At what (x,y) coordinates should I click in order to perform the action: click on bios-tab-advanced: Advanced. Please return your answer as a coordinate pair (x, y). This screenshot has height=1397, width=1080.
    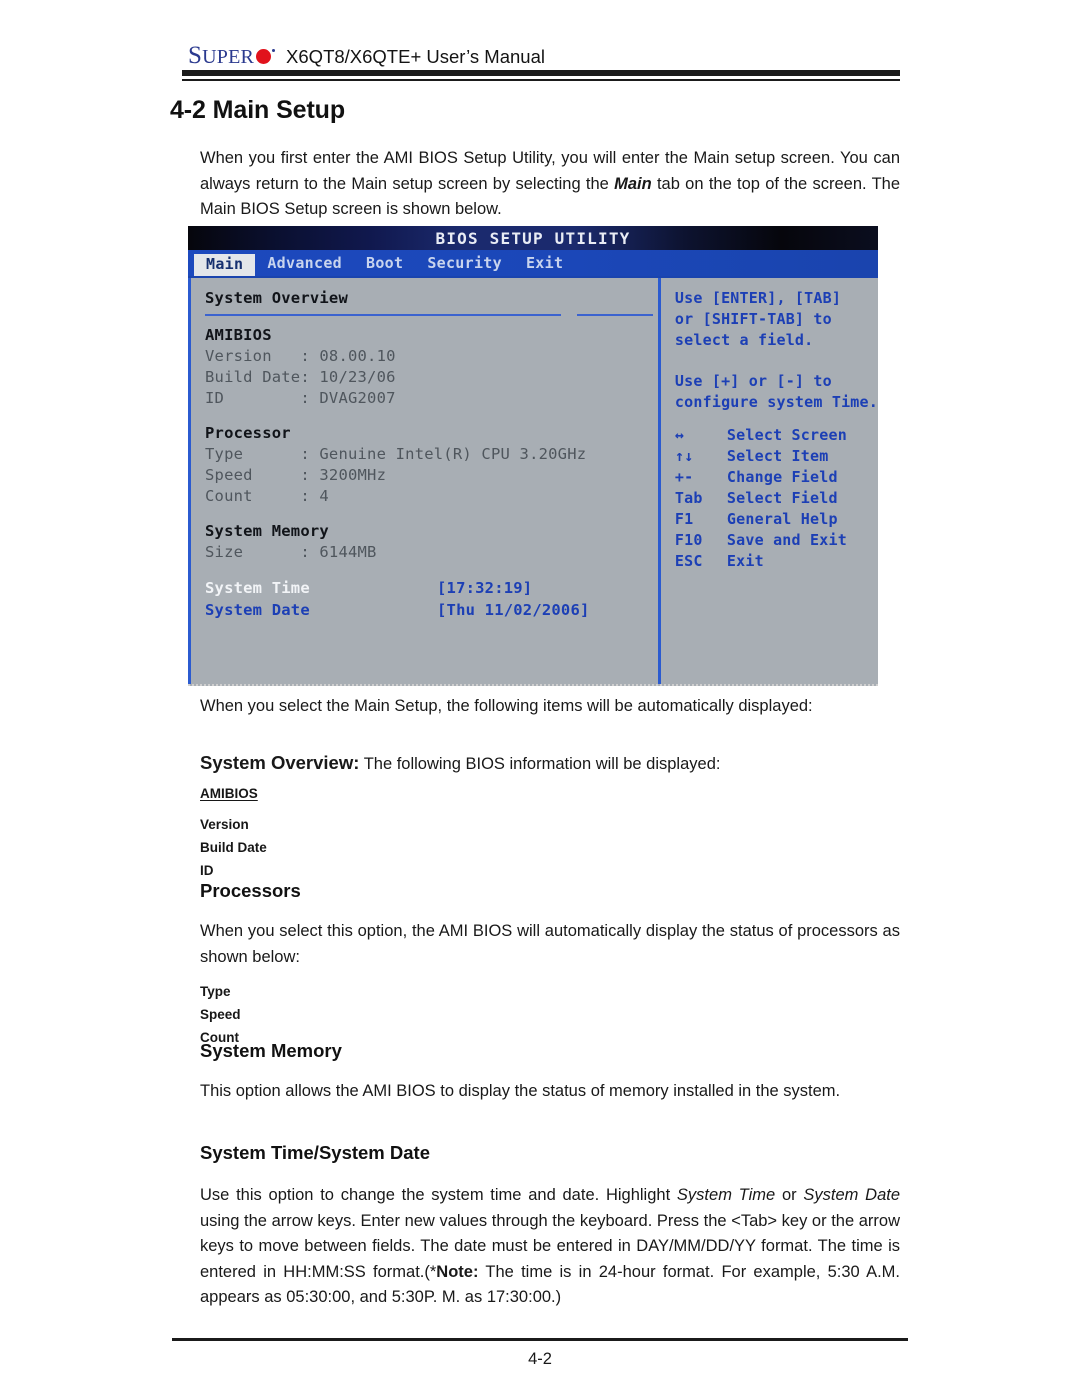
    Looking at the image, I should click on (304, 263).